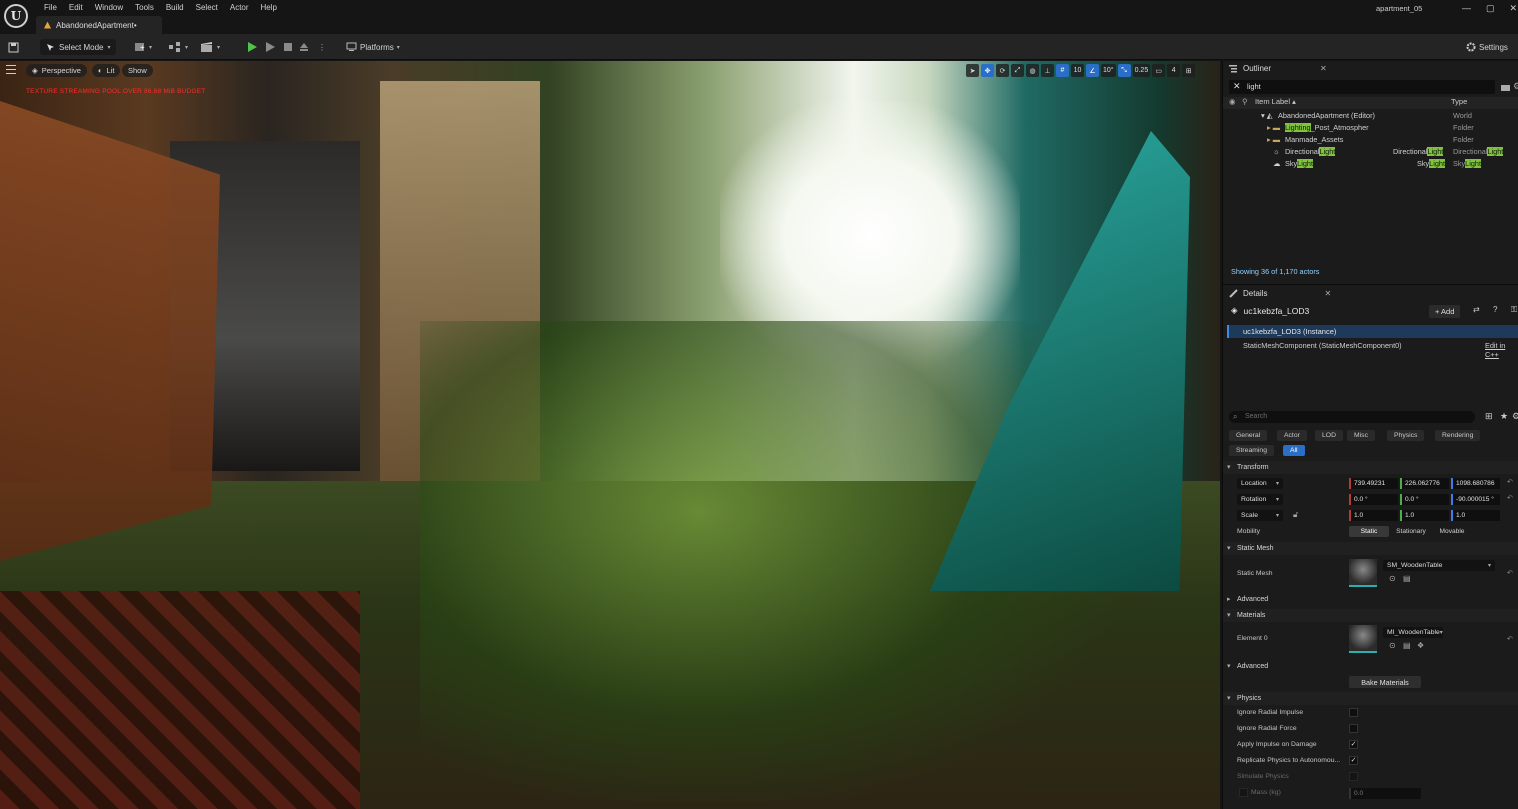 This screenshot has width=1518, height=809. Describe the element at coordinates (1504, 416) in the screenshot. I see `favorite-star-icon: ★` at that location.